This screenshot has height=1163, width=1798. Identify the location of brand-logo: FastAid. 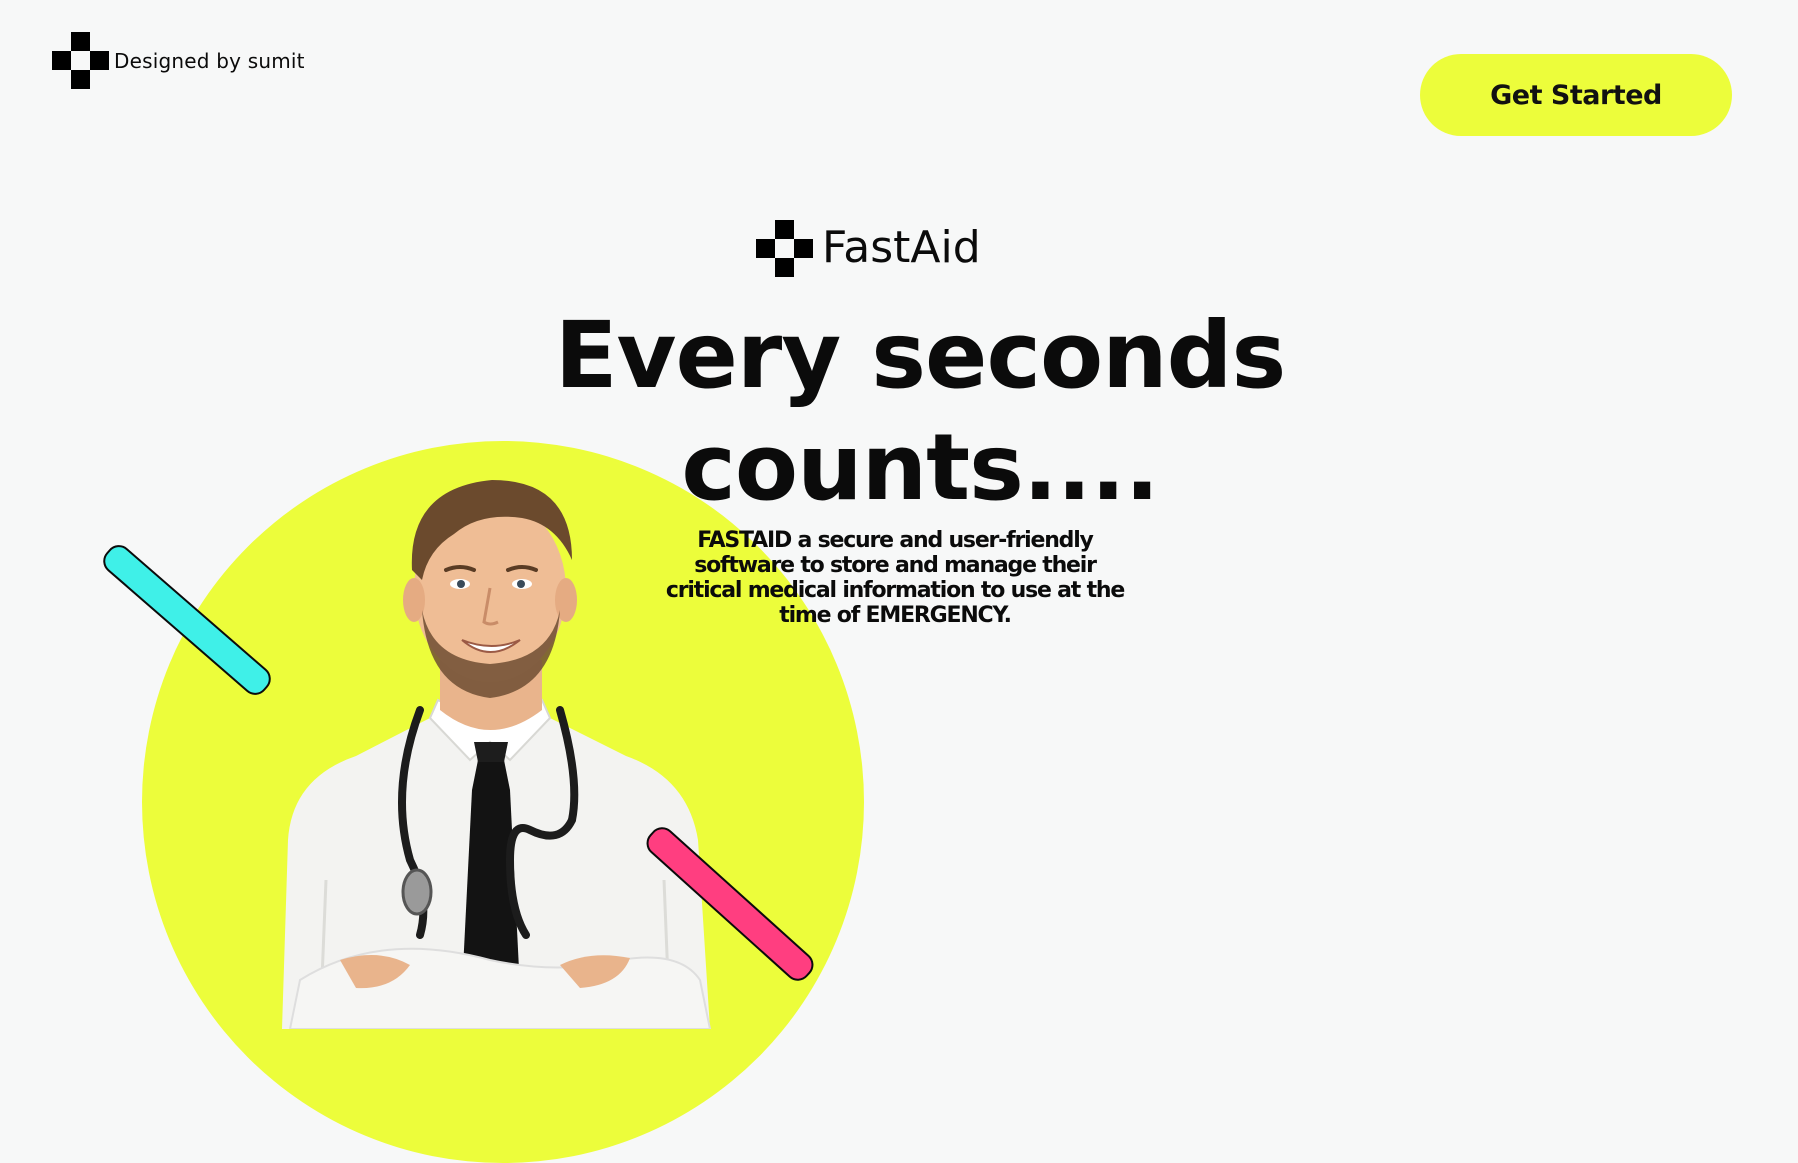
(886, 250).